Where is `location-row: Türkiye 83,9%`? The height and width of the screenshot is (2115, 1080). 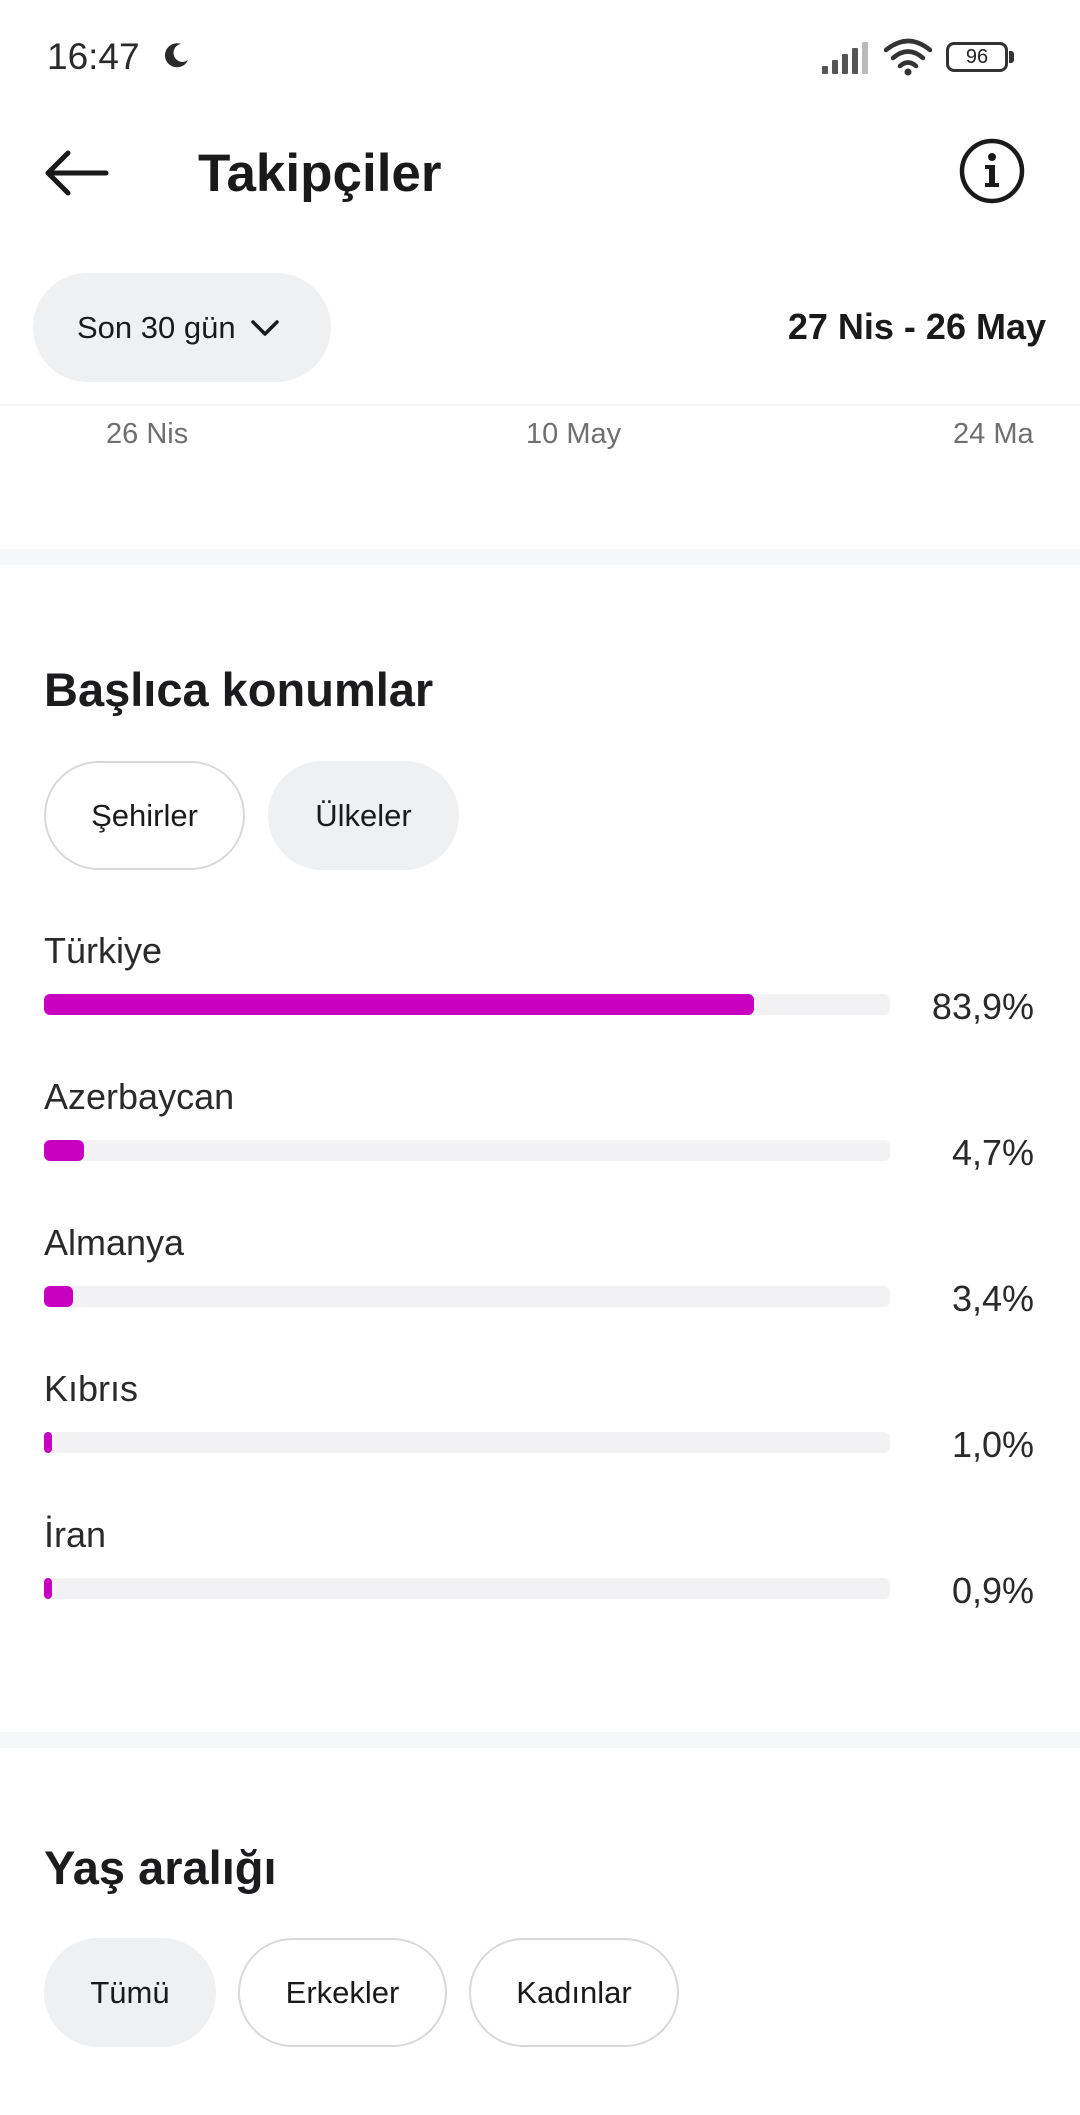 location-row: Türkiye 83,9% is located at coordinates (540, 1003).